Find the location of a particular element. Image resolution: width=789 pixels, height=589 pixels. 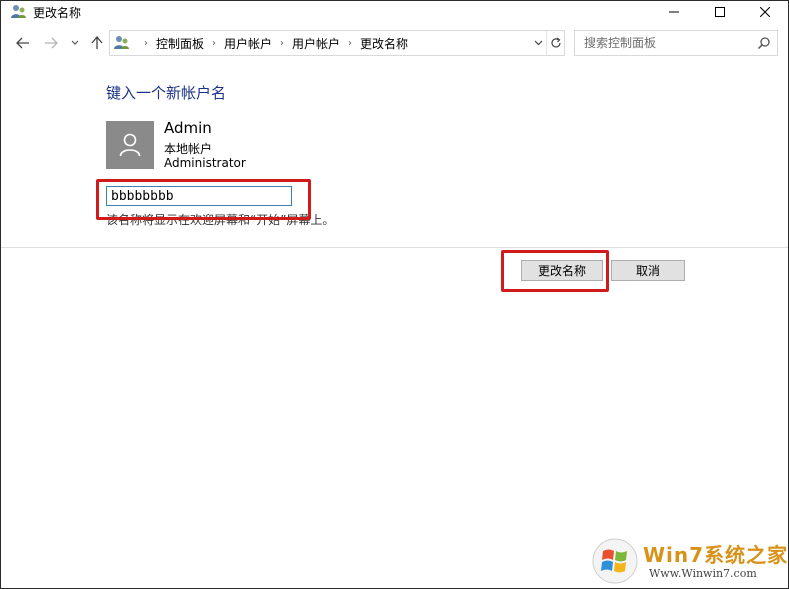

up-arrow-icon is located at coordinates (97, 42).